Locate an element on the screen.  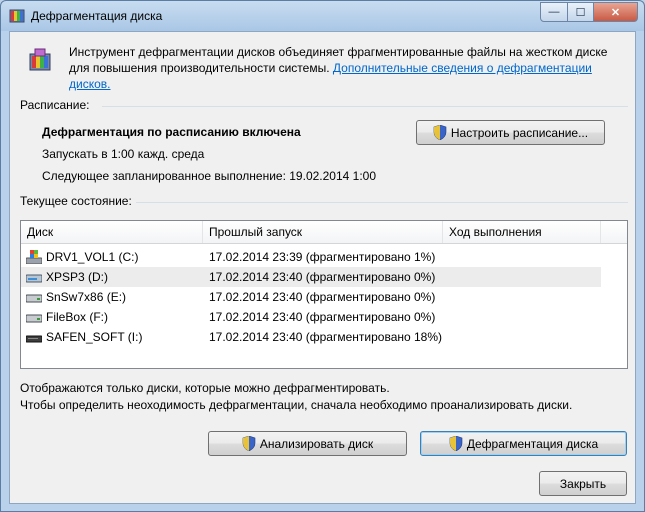
current-state-group-label: Текущее состояние: is located at coordinates (78, 201).